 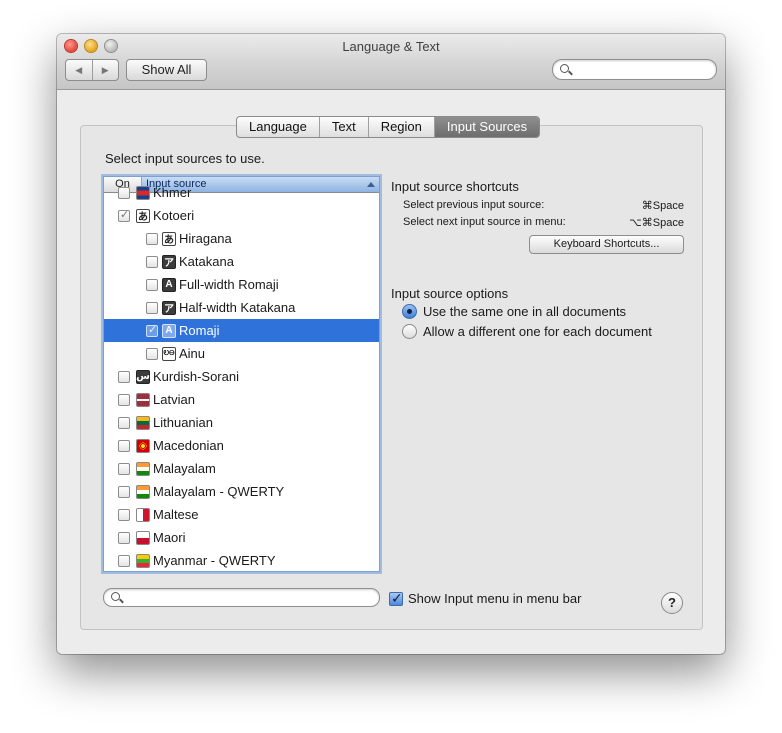 I want to click on next-source-label: Select next input source in menu:, so click(x=484, y=222).